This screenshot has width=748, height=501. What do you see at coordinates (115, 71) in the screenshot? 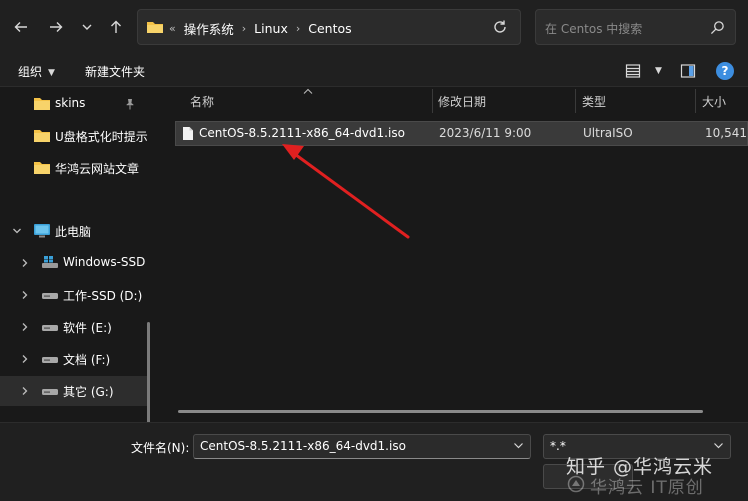
I see `new-folder-button: 新建文件夹` at bounding box center [115, 71].